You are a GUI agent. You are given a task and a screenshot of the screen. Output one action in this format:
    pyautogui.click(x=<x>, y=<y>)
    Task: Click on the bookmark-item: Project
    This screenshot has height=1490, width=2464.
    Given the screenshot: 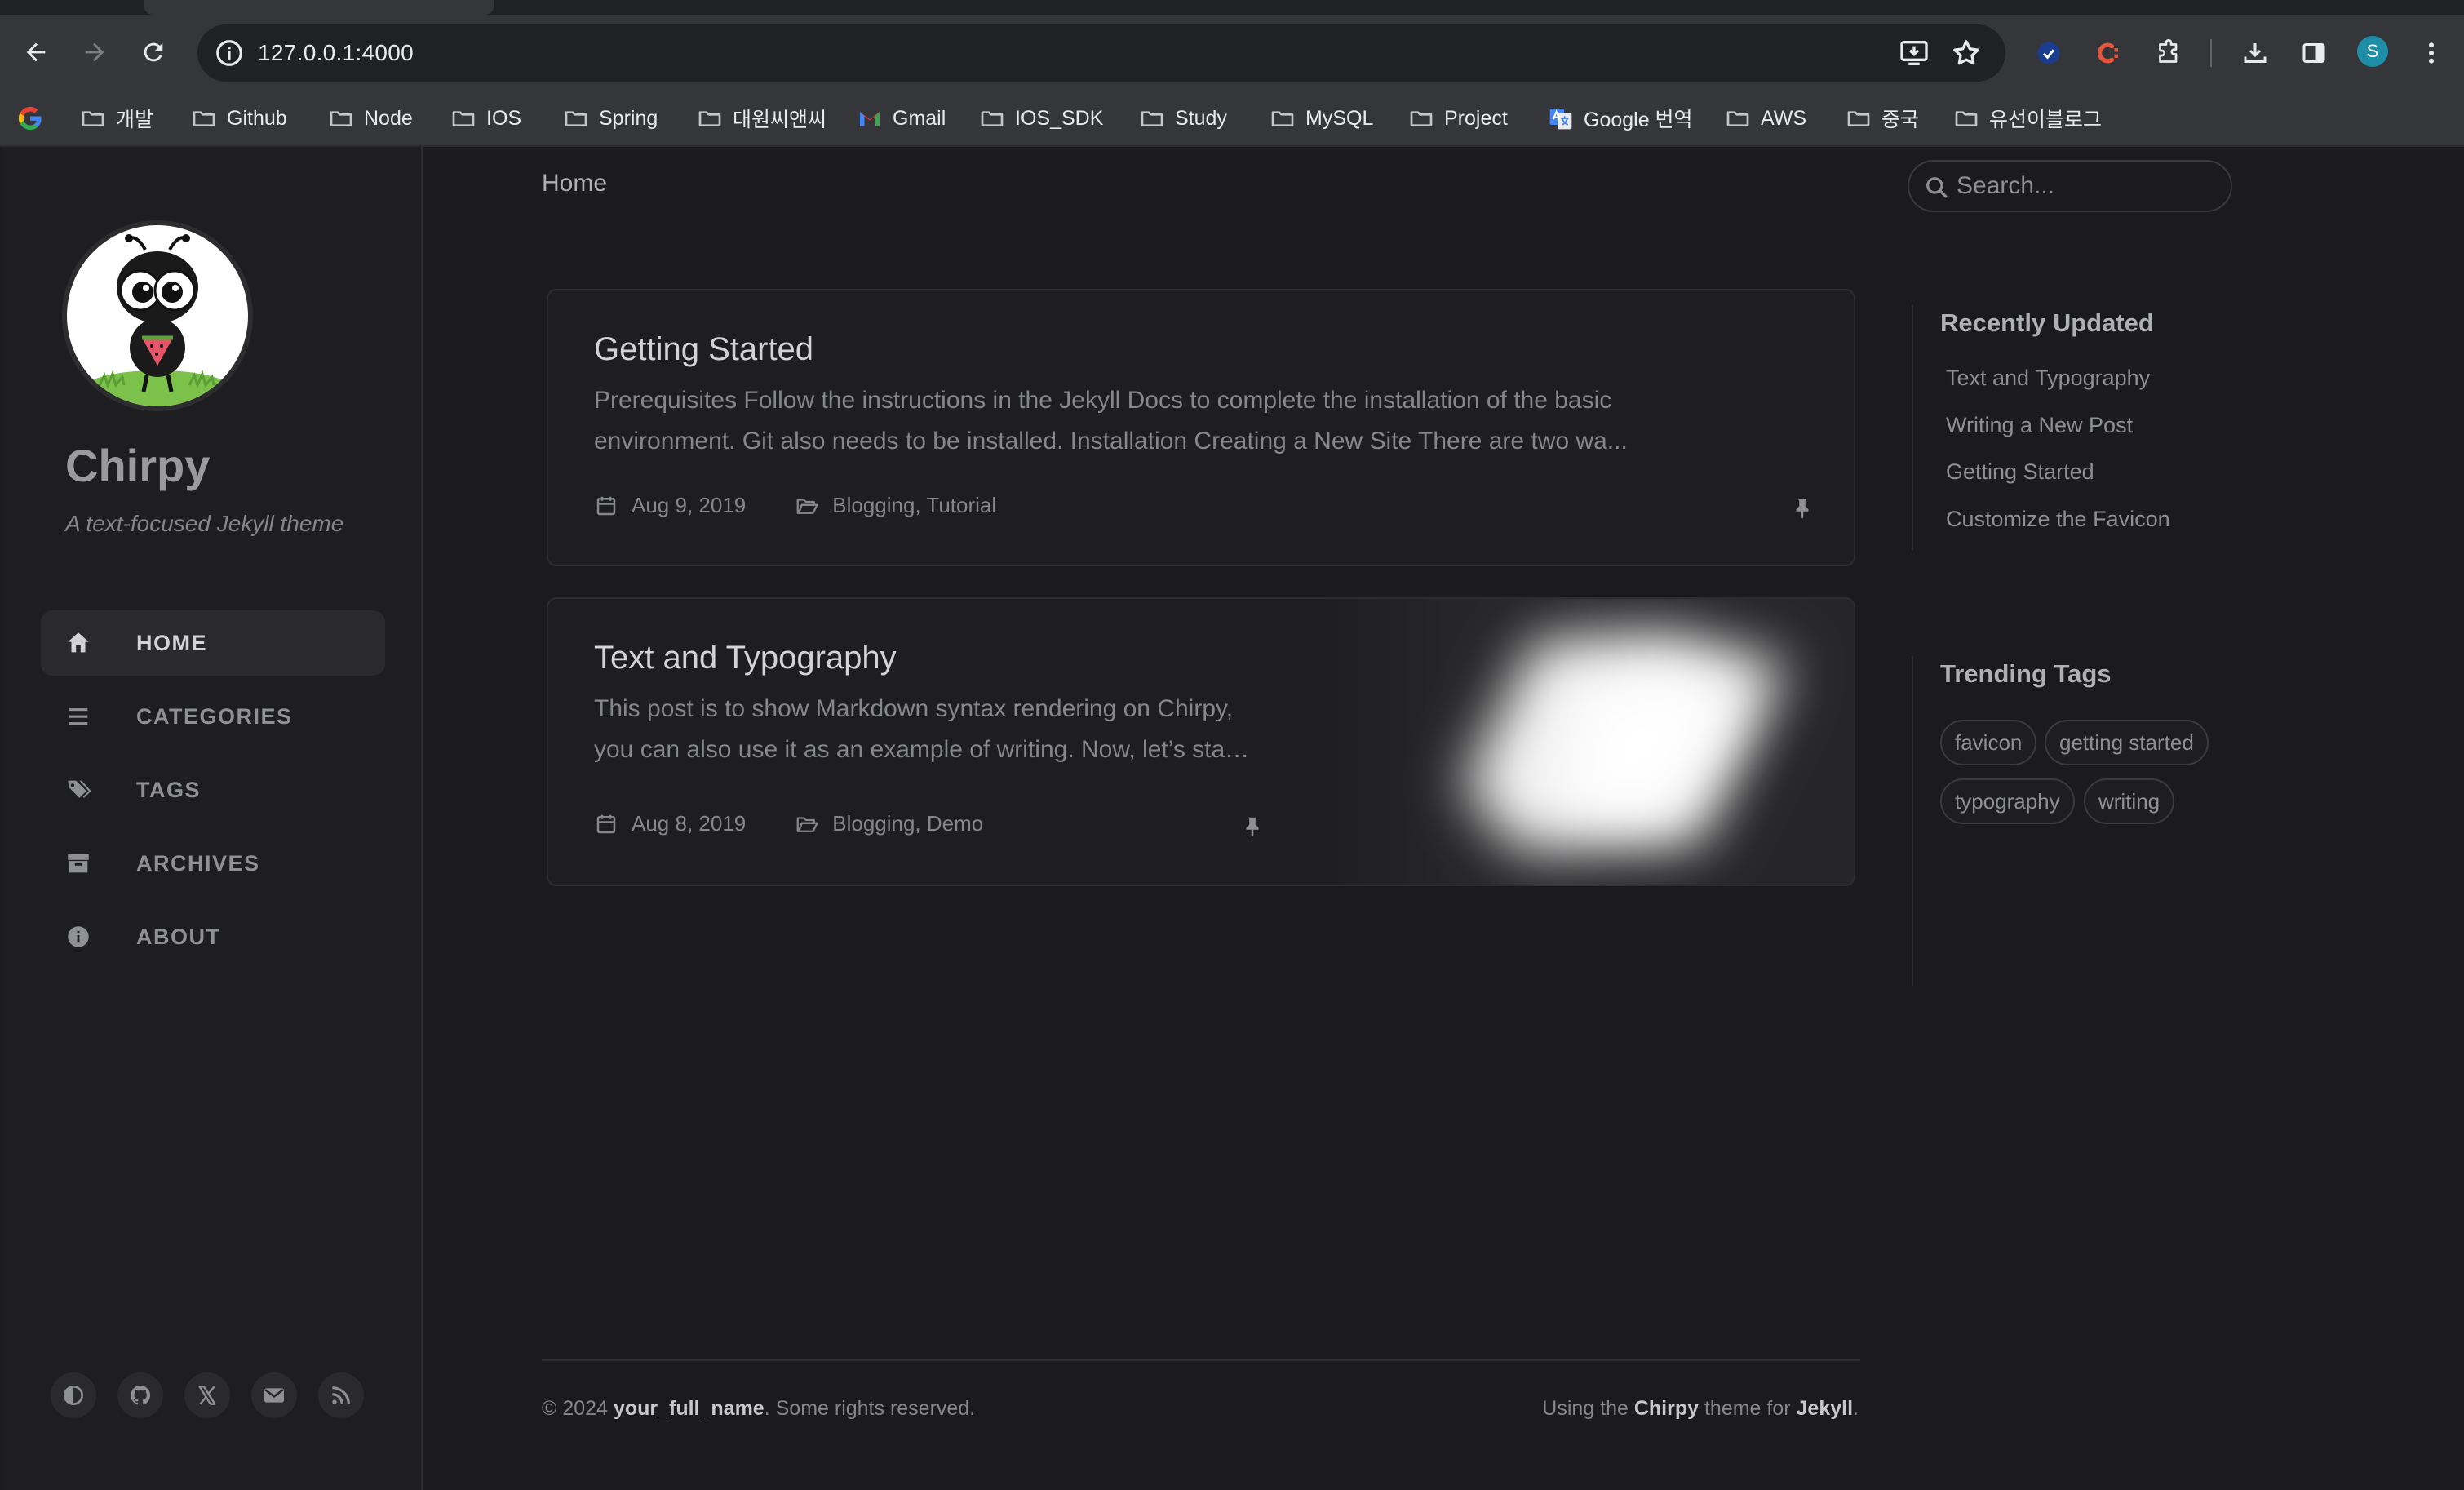 What is the action you would take?
    pyautogui.click(x=1458, y=118)
    